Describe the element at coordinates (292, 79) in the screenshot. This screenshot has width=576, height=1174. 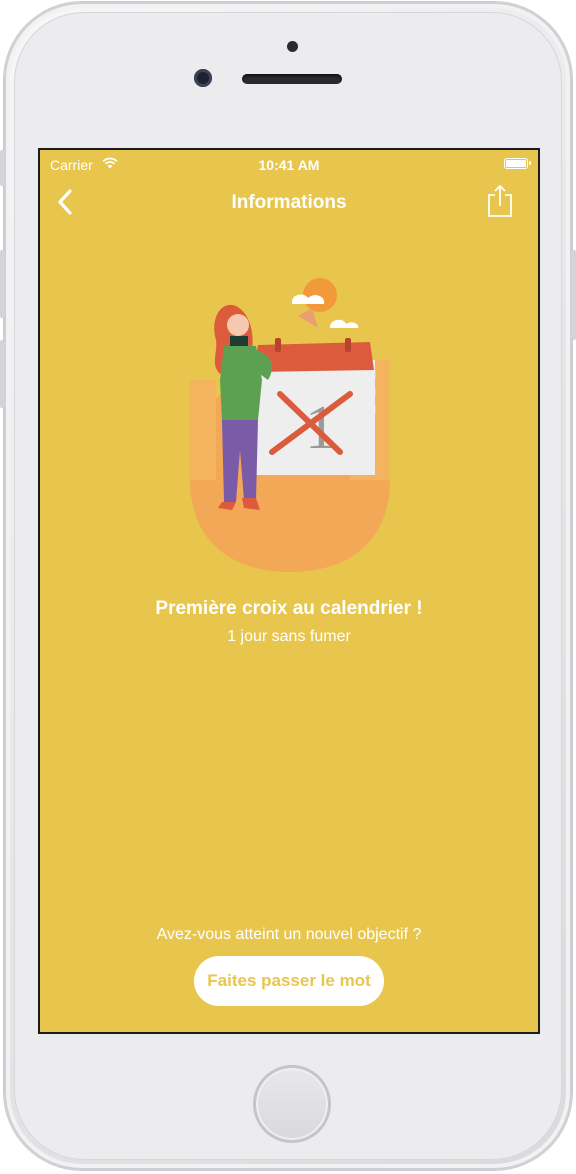
I see `earpiece-speaker` at that location.